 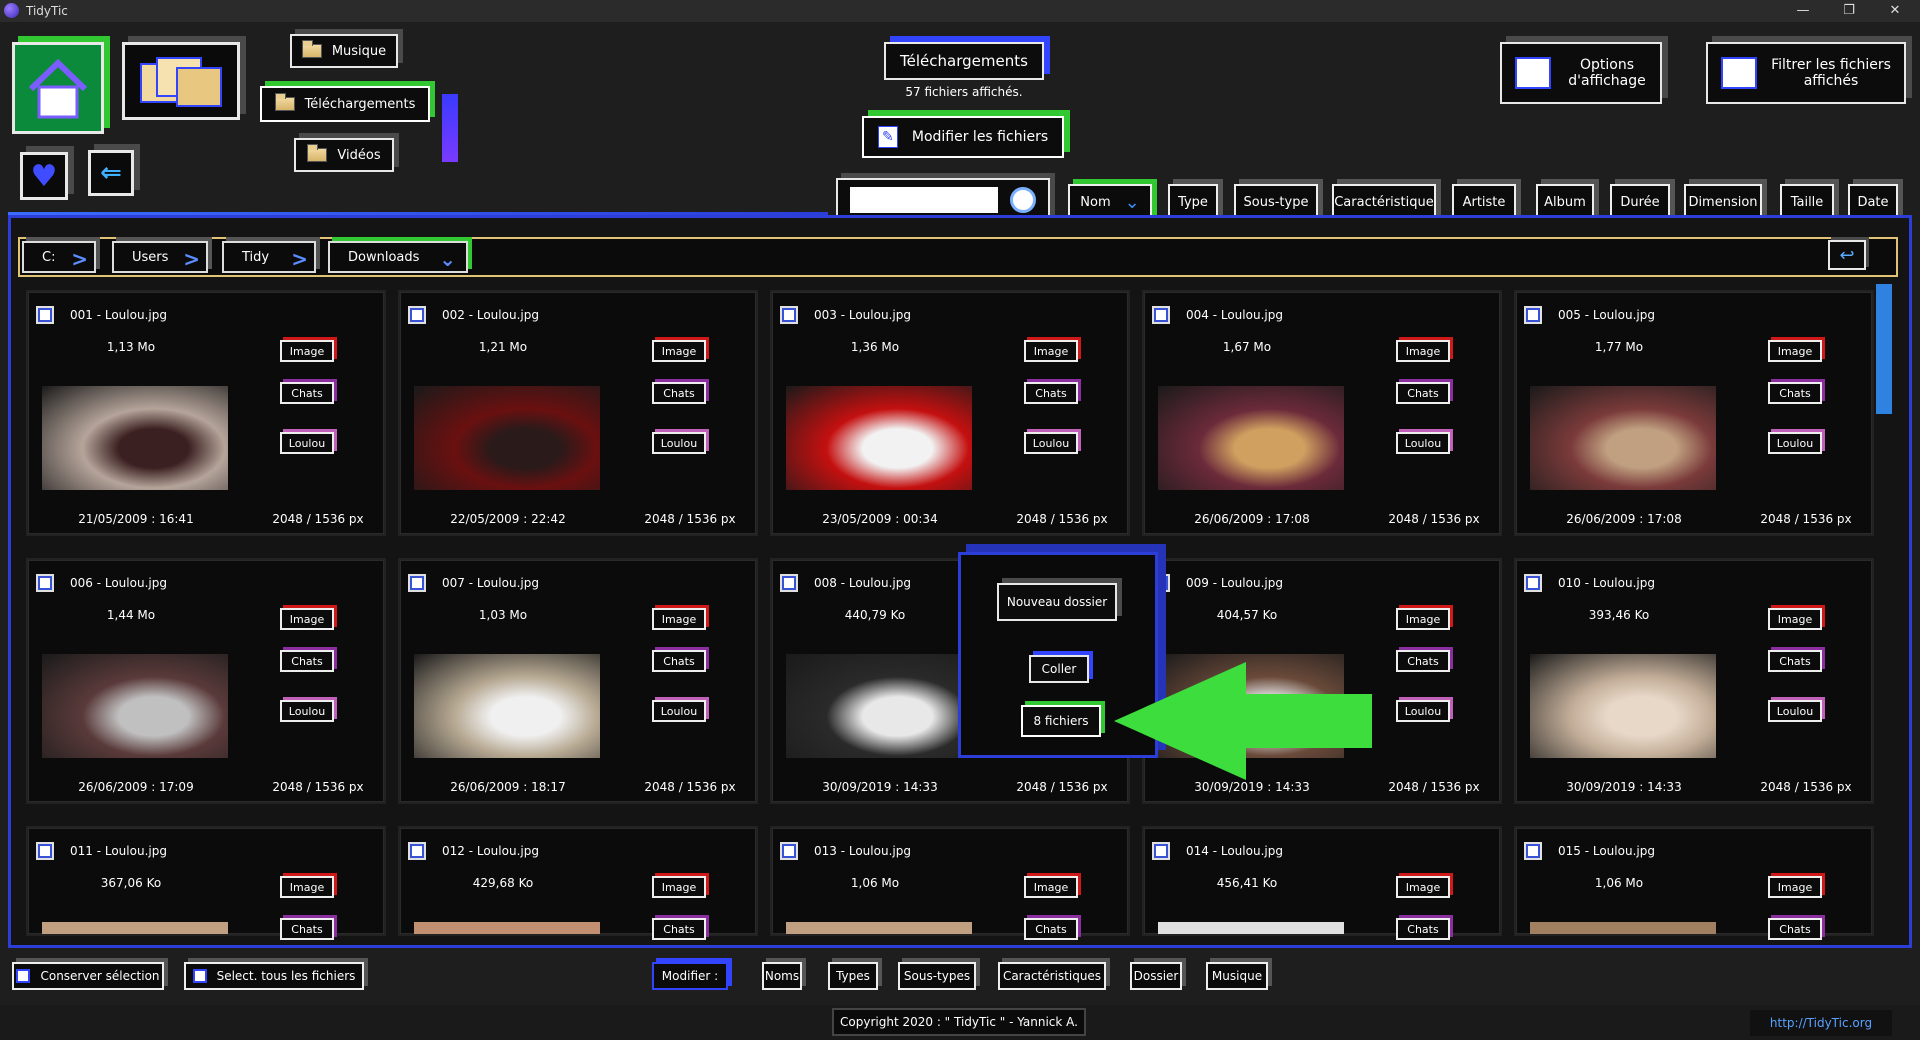 I want to click on explorer-button, so click(x=181, y=81).